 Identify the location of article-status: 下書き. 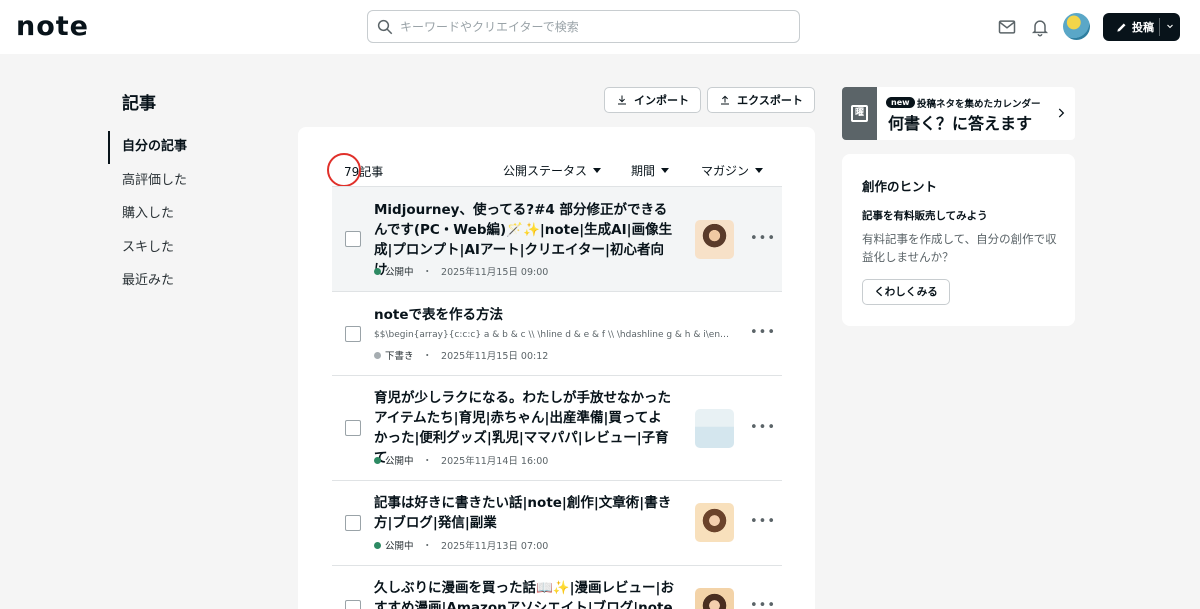
(399, 356).